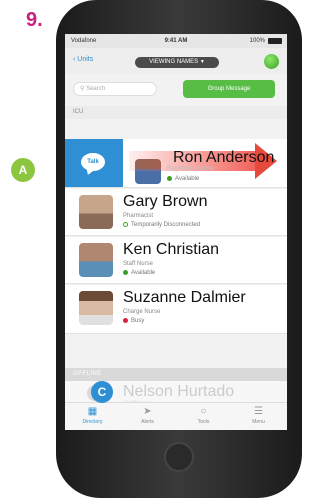  I want to click on talk-action-button: Talk, so click(94, 163).